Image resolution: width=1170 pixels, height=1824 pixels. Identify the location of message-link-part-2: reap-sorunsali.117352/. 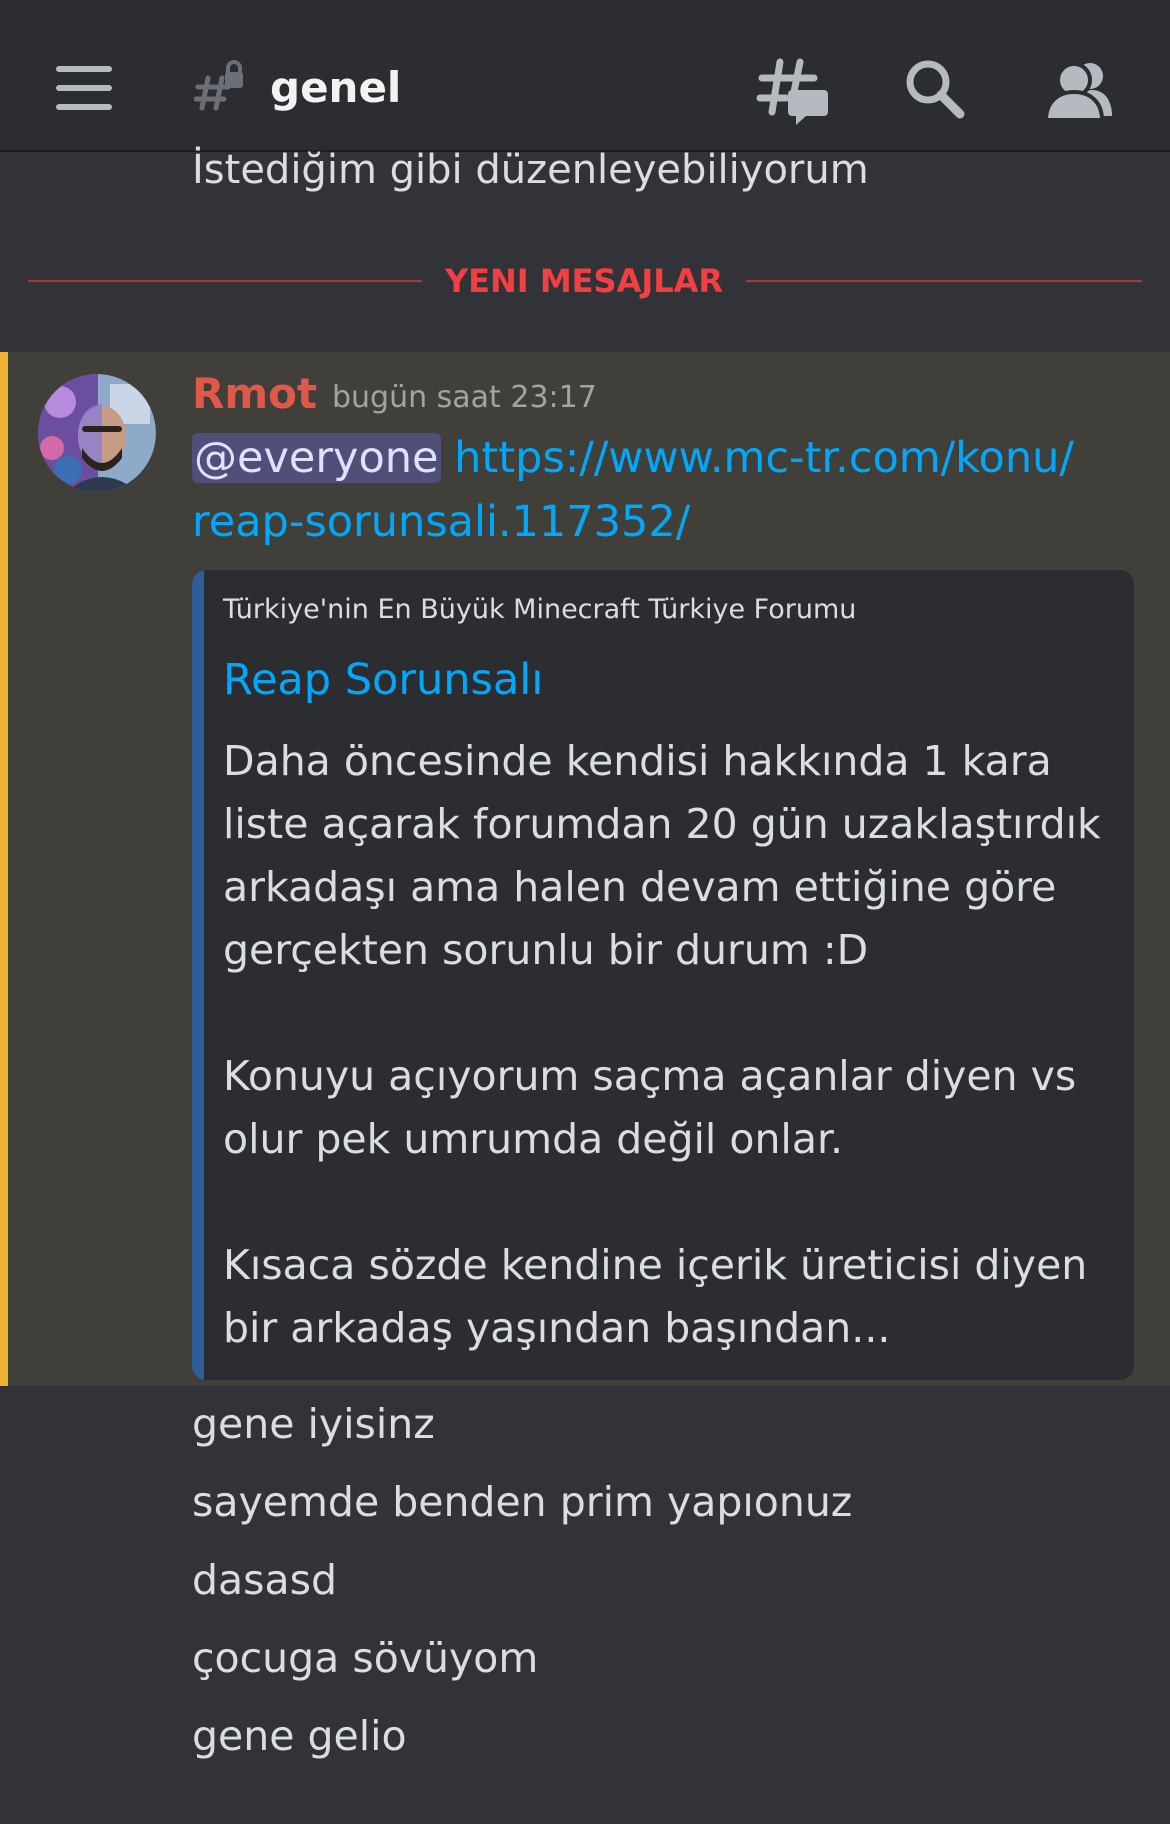
(441, 522).